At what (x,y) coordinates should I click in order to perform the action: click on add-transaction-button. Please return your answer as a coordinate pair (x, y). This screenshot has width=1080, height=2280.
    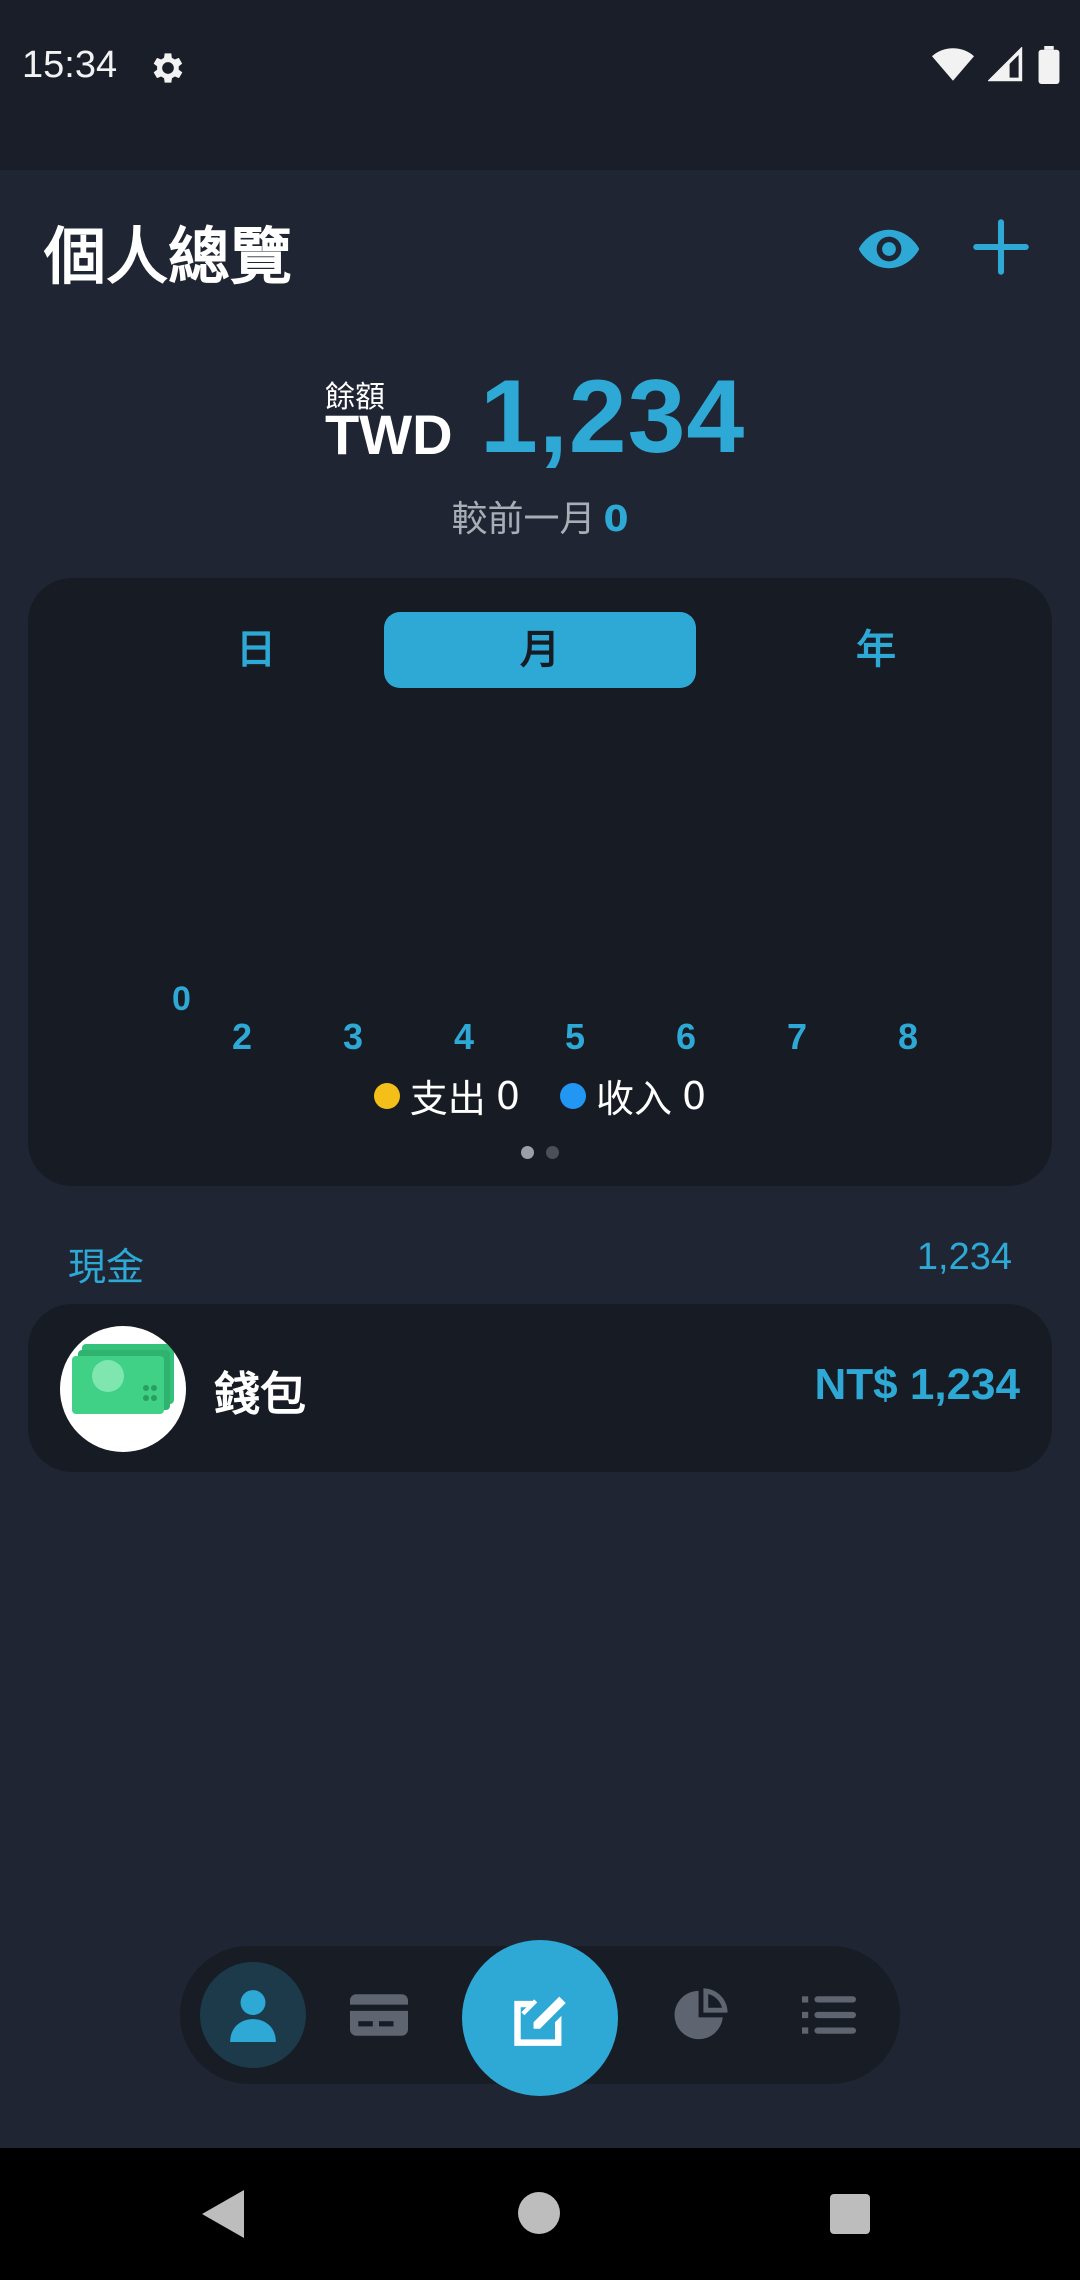
    Looking at the image, I should click on (540, 2018).